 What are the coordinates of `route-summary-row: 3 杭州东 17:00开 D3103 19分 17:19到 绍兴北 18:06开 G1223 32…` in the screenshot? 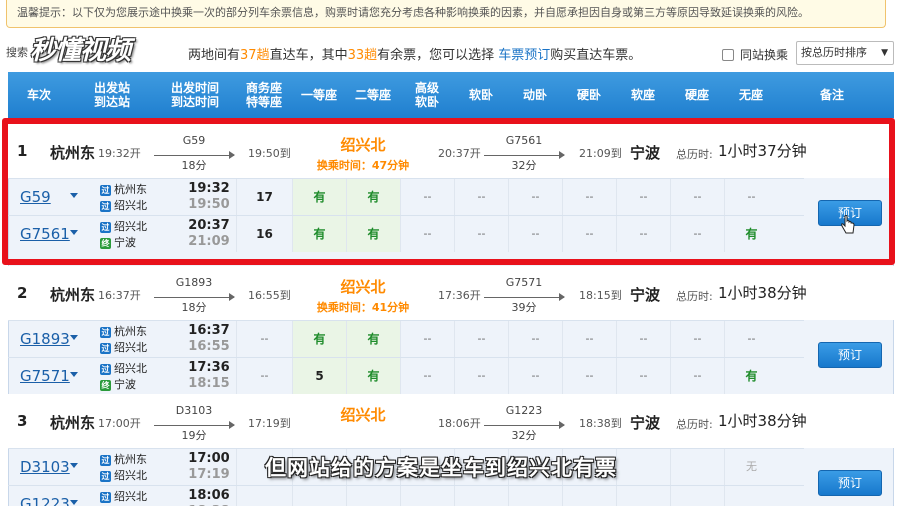 It's located at (451, 421).